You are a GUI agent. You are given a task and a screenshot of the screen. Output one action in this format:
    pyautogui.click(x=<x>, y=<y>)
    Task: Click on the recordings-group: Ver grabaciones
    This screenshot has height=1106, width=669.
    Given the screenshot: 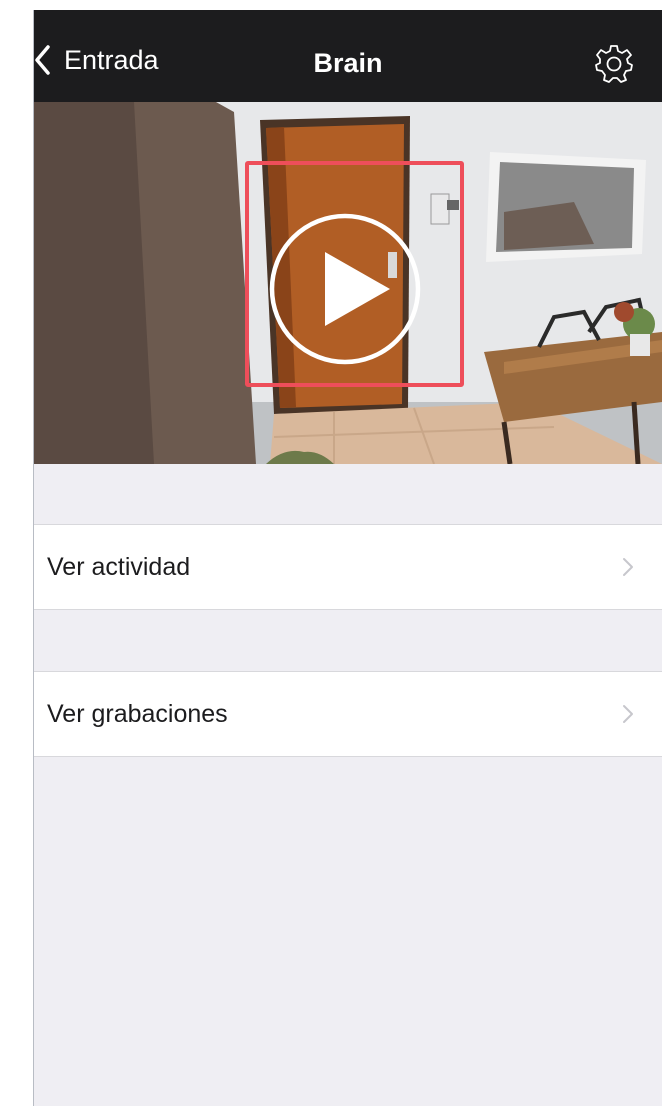 What is the action you would take?
    pyautogui.click(x=348, y=714)
    